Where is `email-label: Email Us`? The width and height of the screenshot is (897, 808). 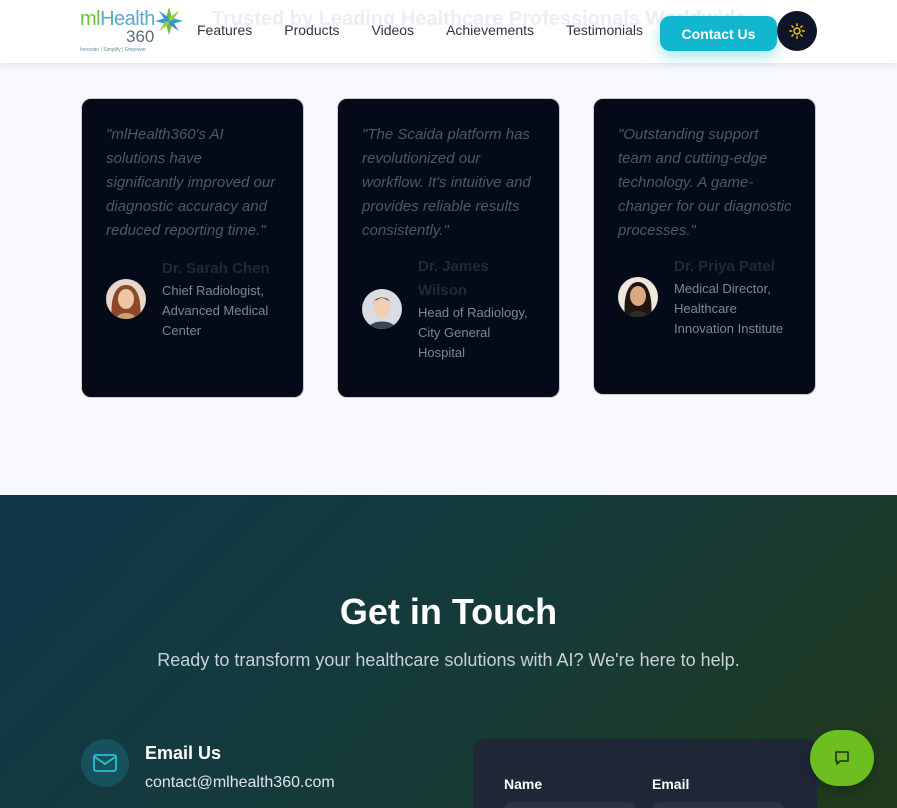
email-label: Email Us is located at coordinates (183, 753).